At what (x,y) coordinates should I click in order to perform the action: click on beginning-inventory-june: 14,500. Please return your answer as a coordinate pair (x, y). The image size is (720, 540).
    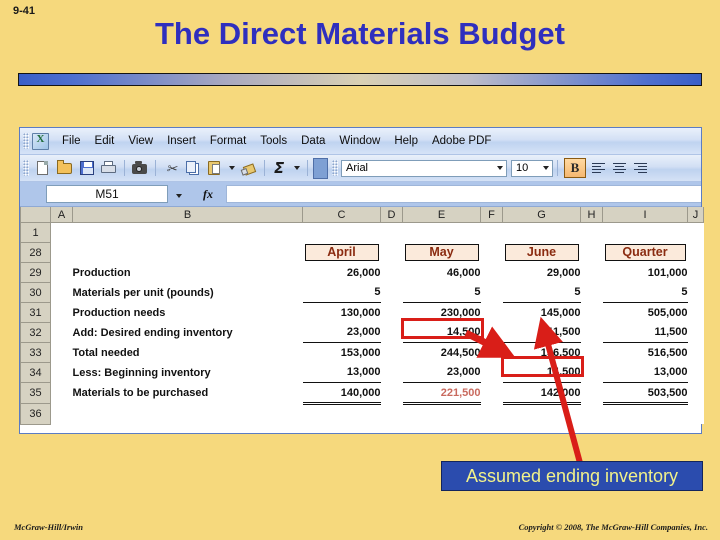
    Looking at the image, I should click on (541, 372).